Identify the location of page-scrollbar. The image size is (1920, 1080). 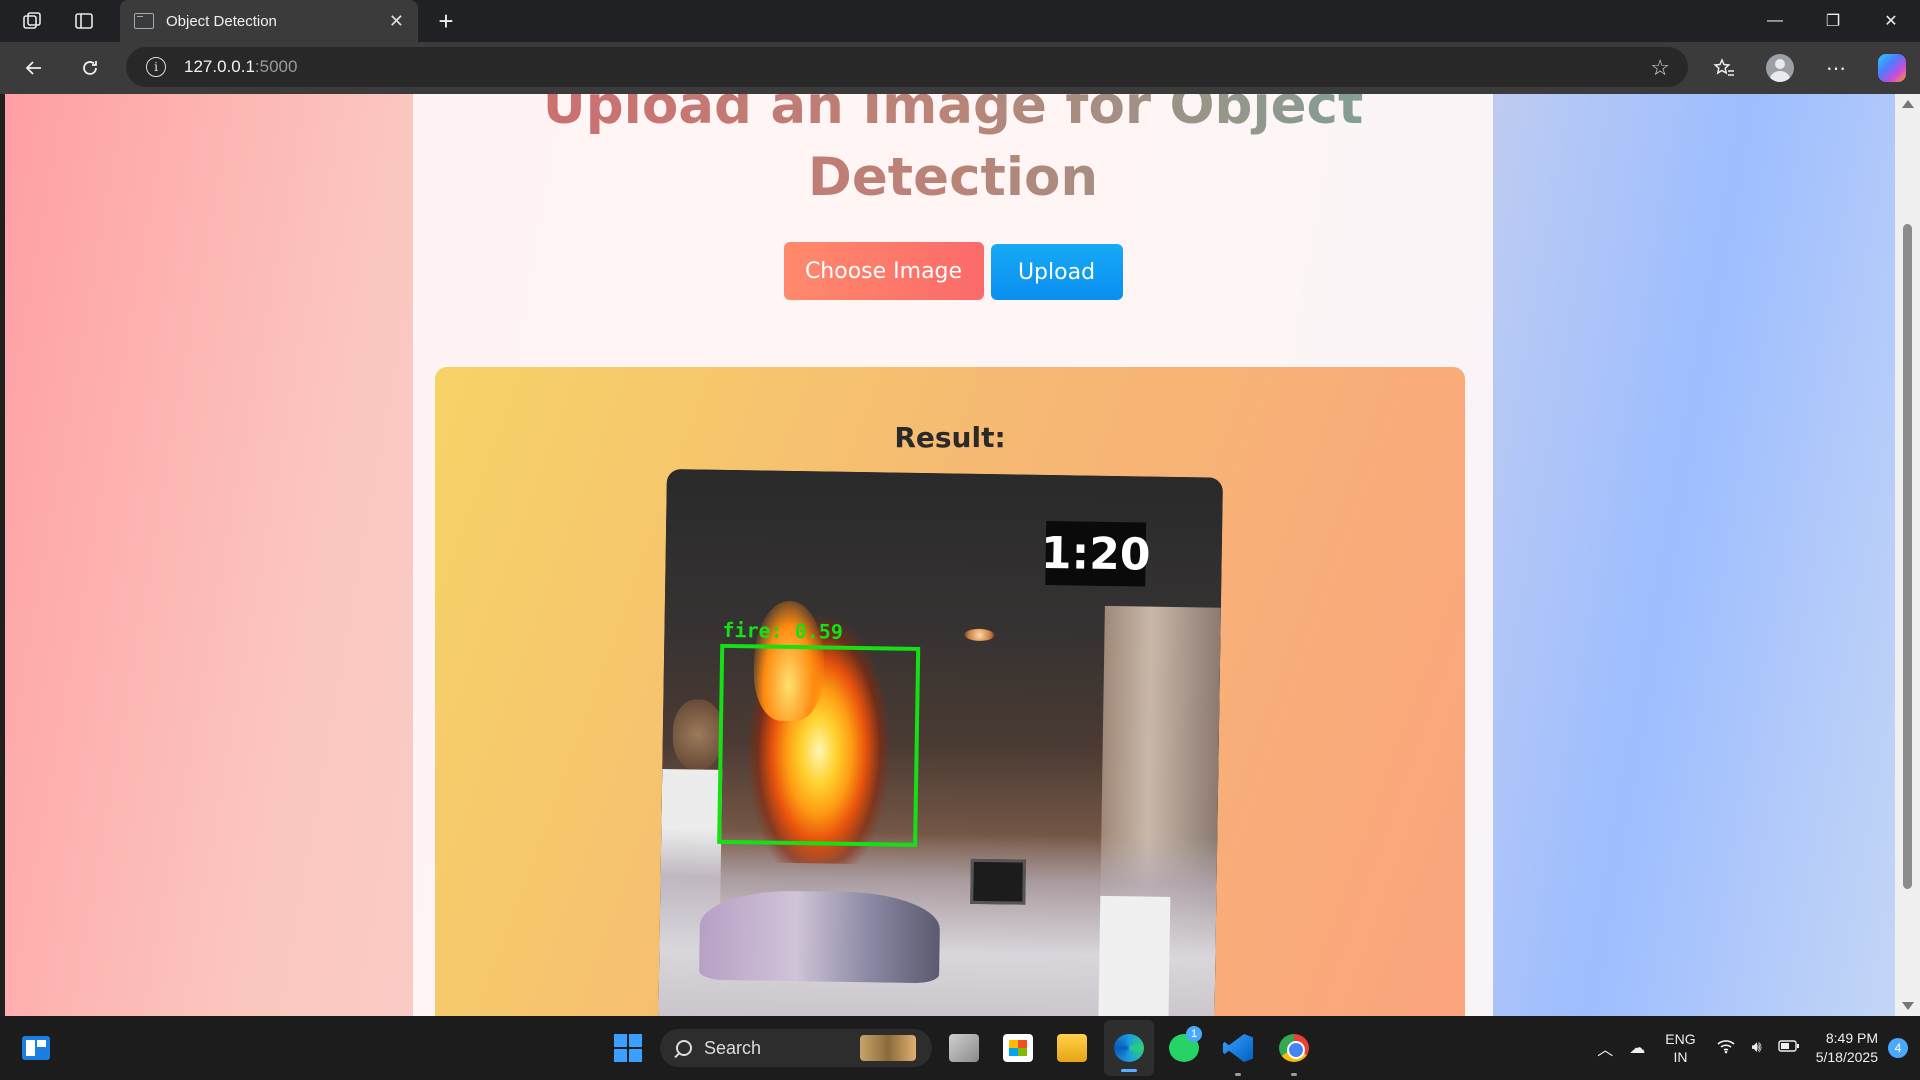
(1907, 555).